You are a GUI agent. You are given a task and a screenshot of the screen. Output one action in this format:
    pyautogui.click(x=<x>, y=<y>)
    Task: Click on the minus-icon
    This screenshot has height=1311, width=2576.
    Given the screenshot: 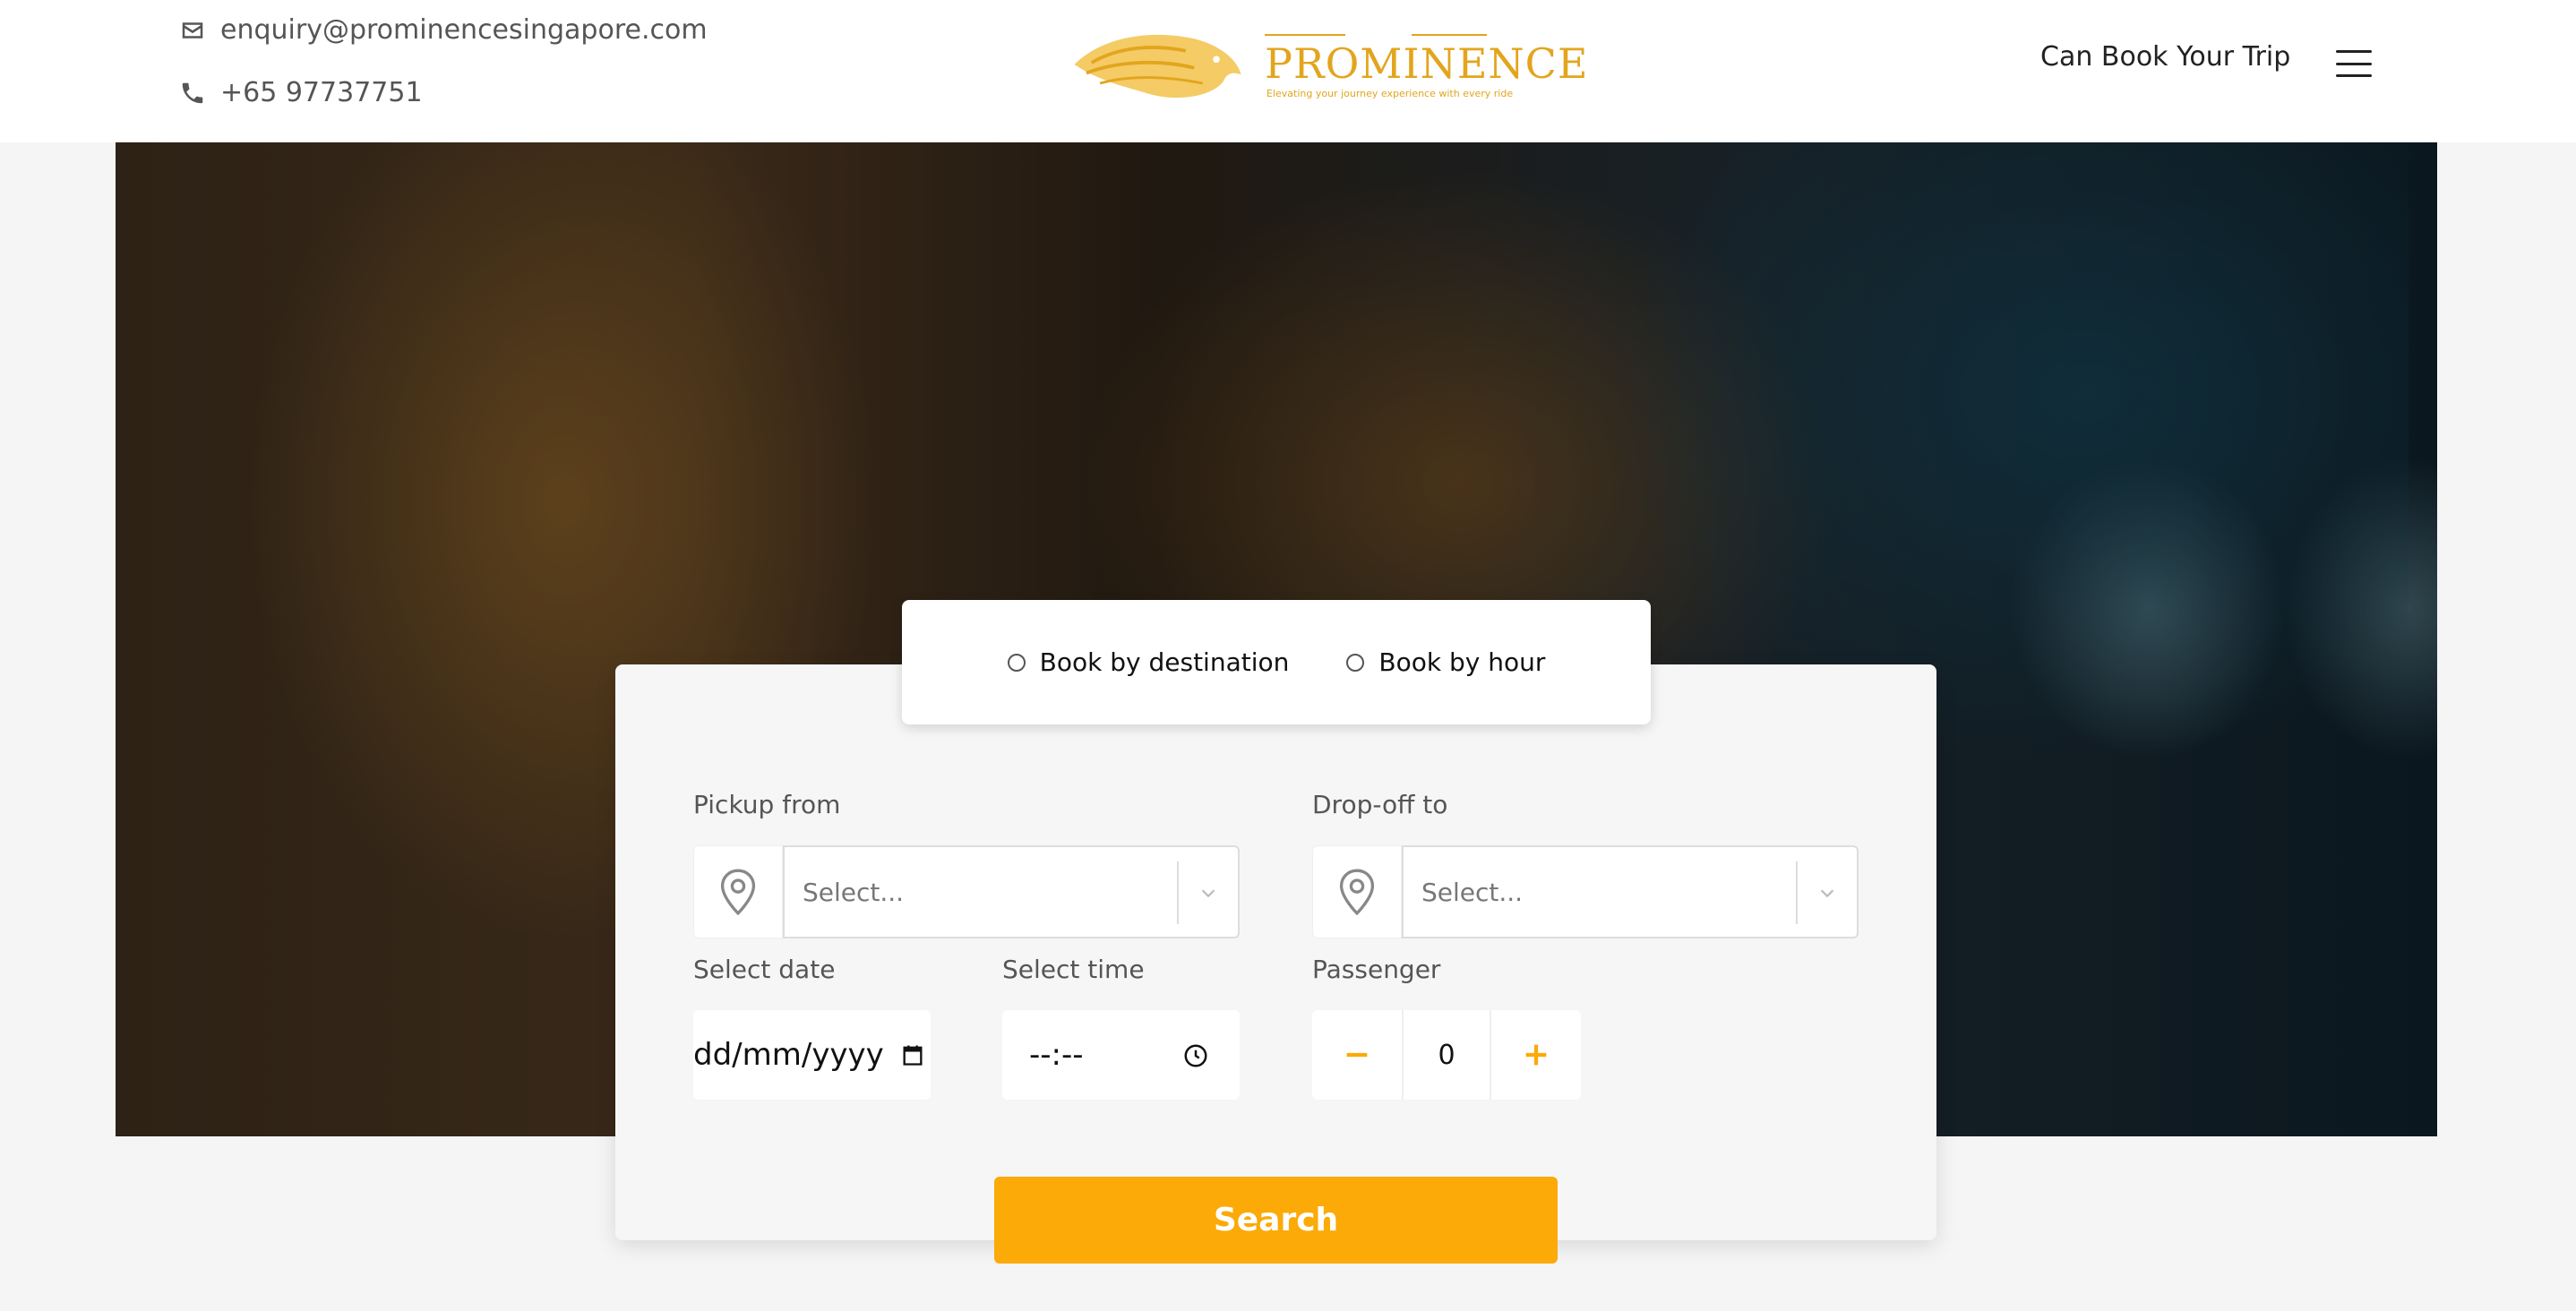 What is the action you would take?
    pyautogui.click(x=1357, y=1055)
    